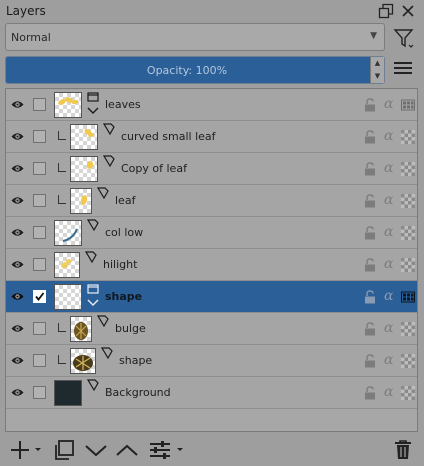 This screenshot has height=466, width=424. Describe the element at coordinates (26, 11) in the screenshot. I see `panel-title: Layers` at that location.